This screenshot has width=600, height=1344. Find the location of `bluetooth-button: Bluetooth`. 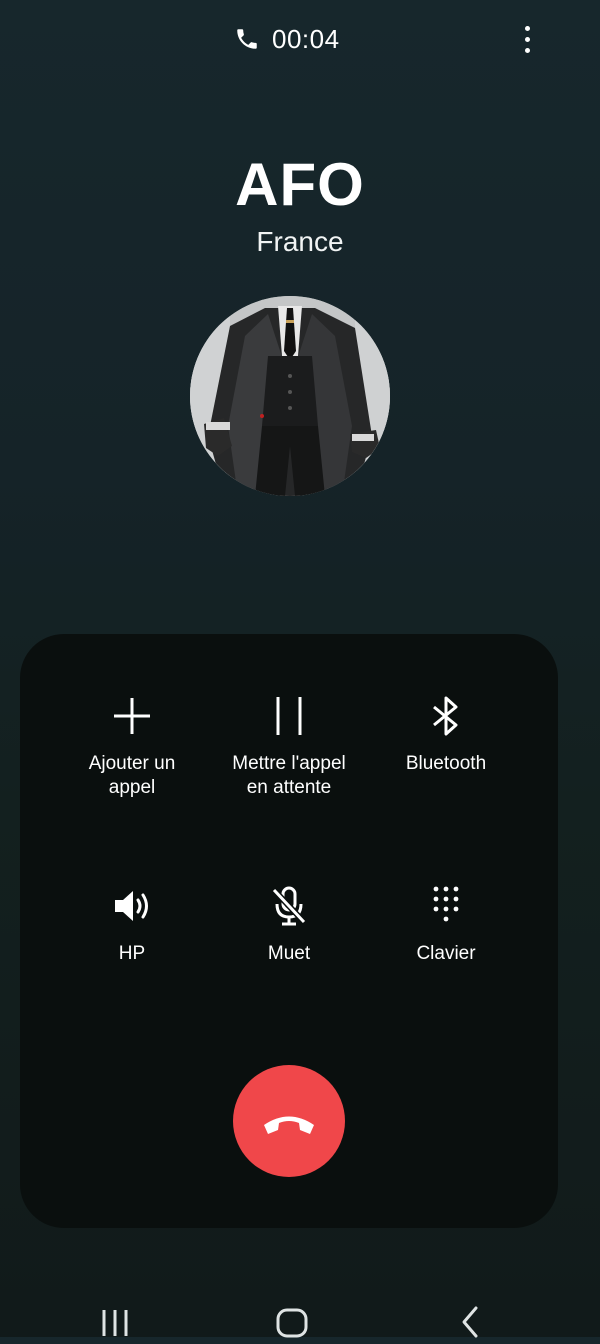

bluetooth-button: Bluetooth is located at coordinates (446, 735).